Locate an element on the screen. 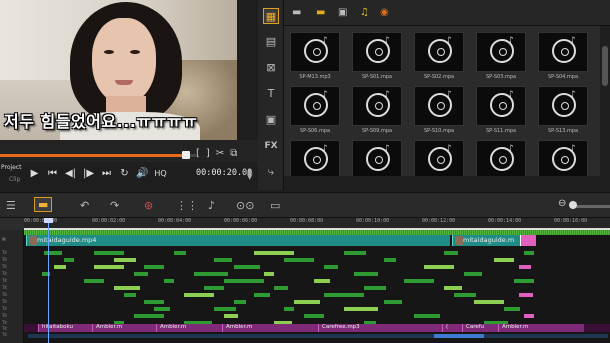 Image resolution: width=610 pixels, height=343 pixels. video-clip: mitaidaguide.mp4 is located at coordinates (238, 240).